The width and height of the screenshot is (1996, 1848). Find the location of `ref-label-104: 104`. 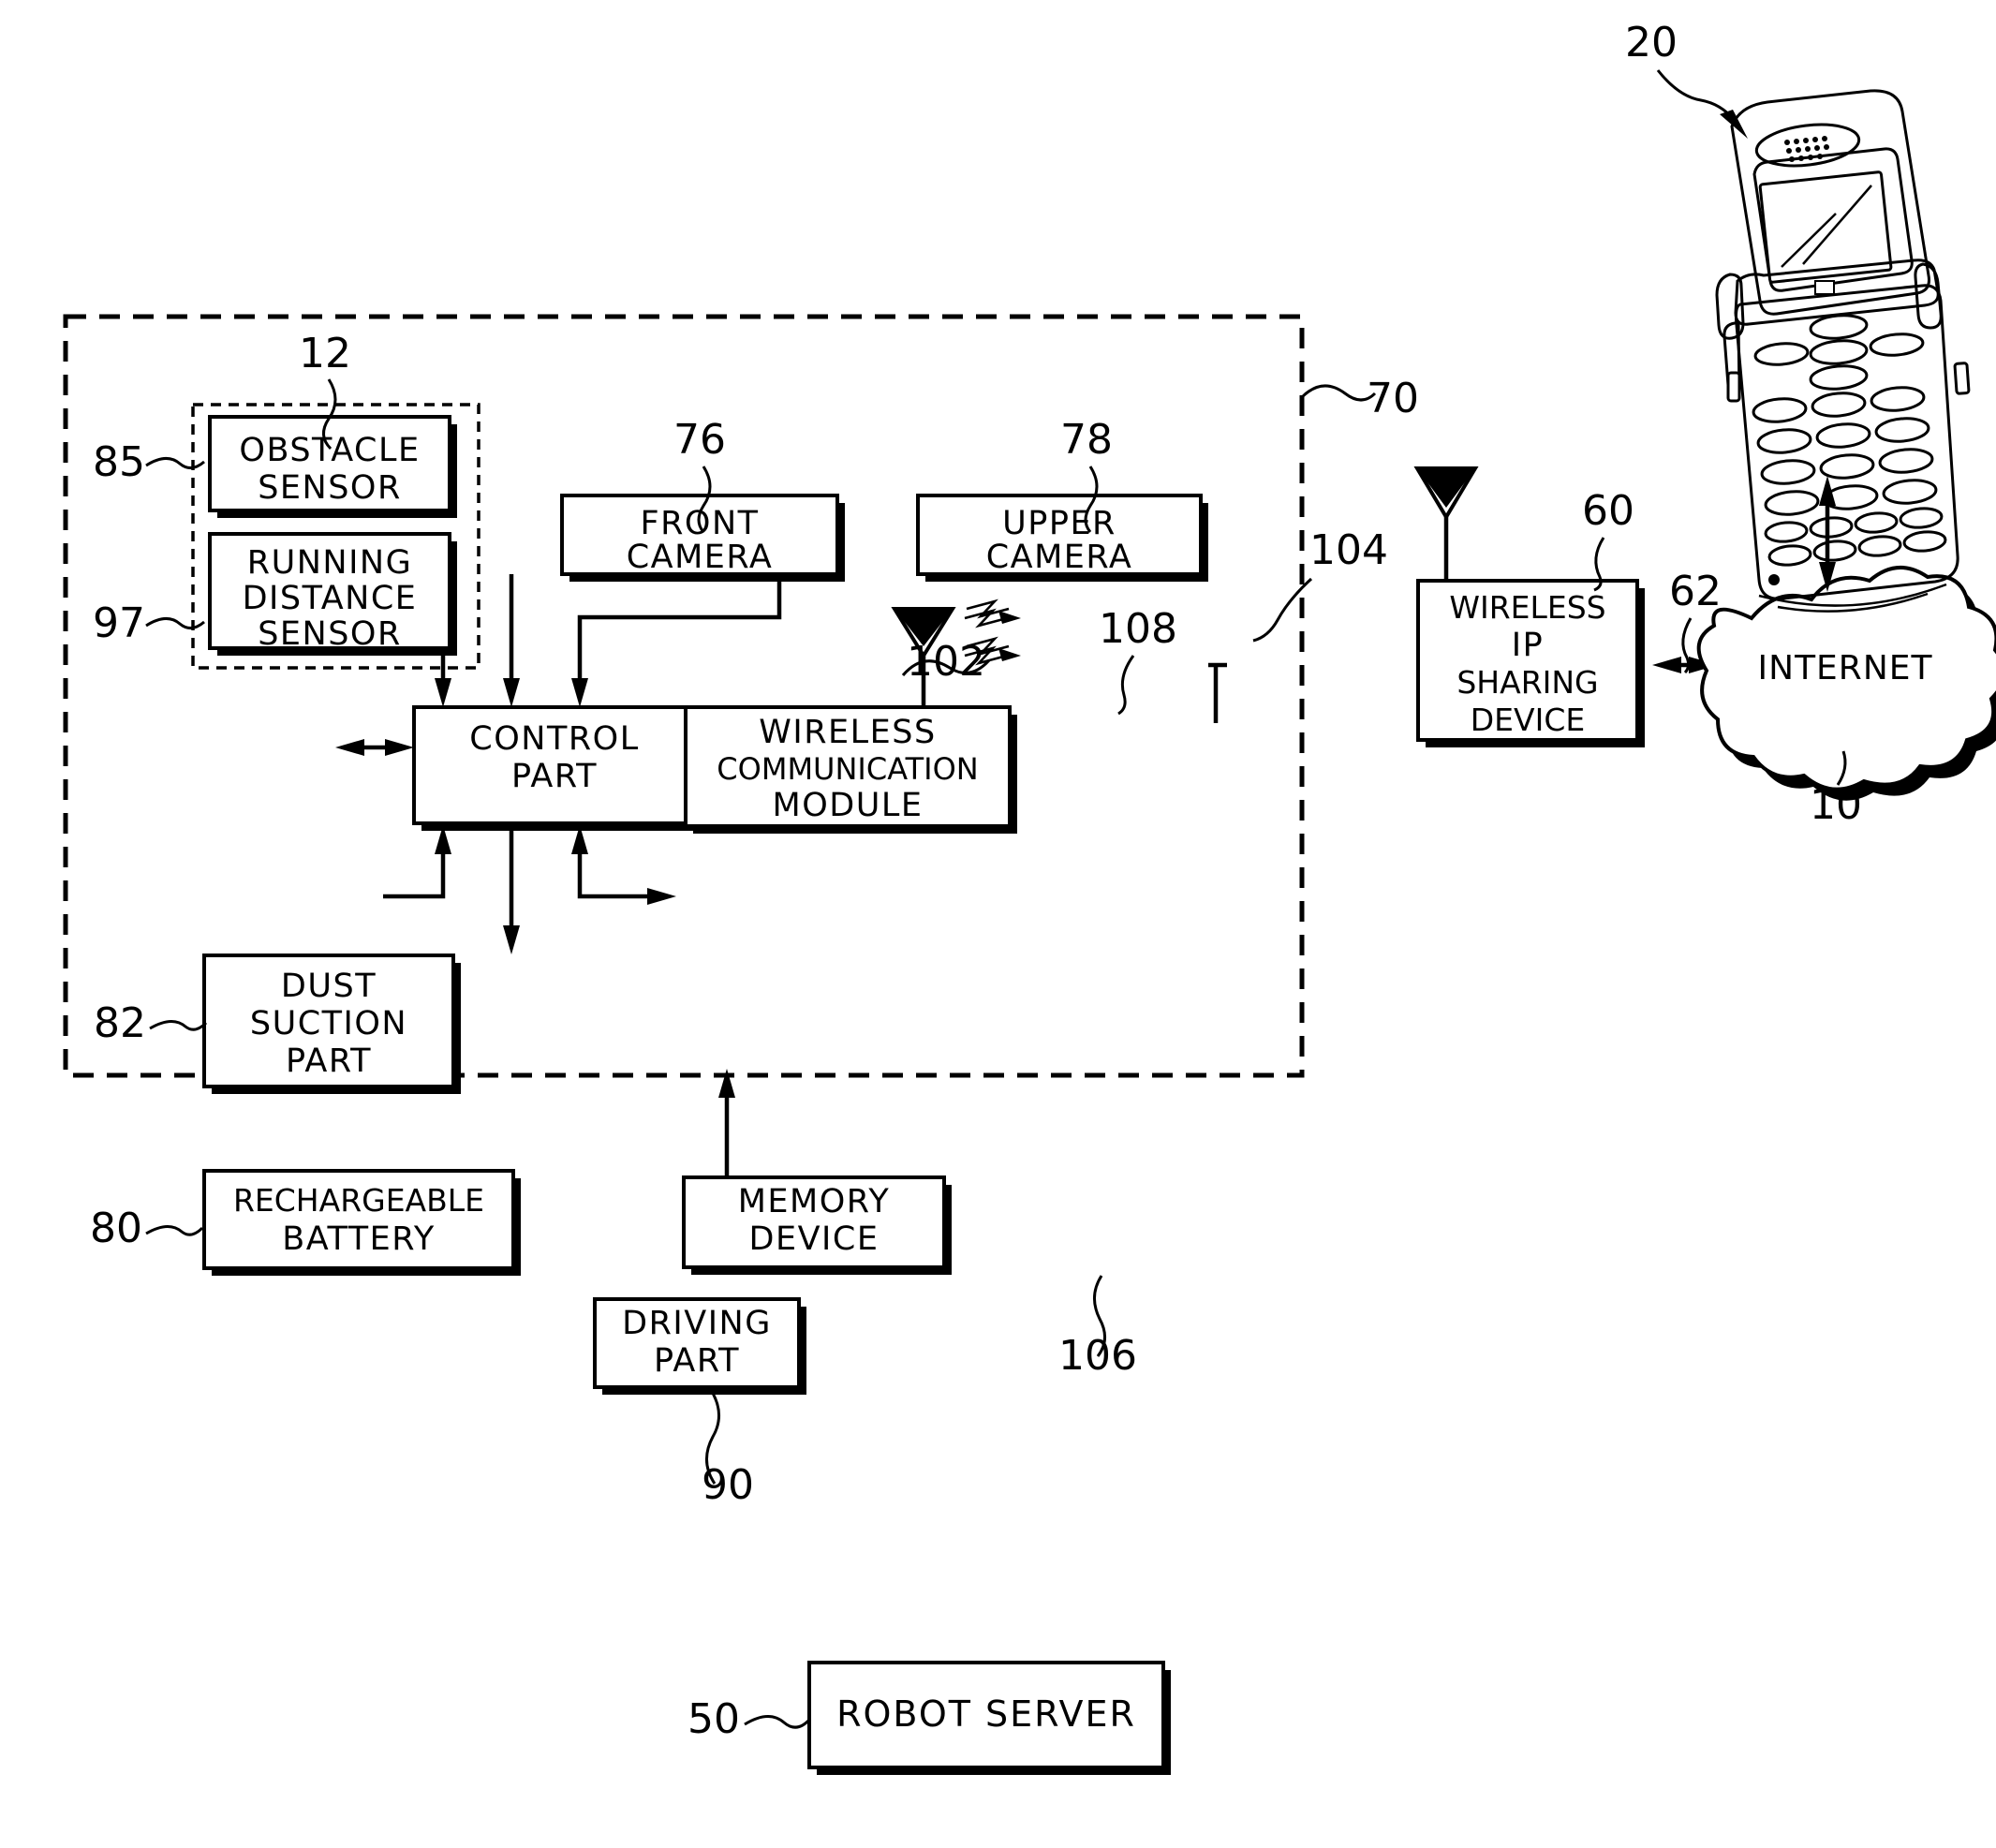

ref-label-104: 104 is located at coordinates (1348, 550).